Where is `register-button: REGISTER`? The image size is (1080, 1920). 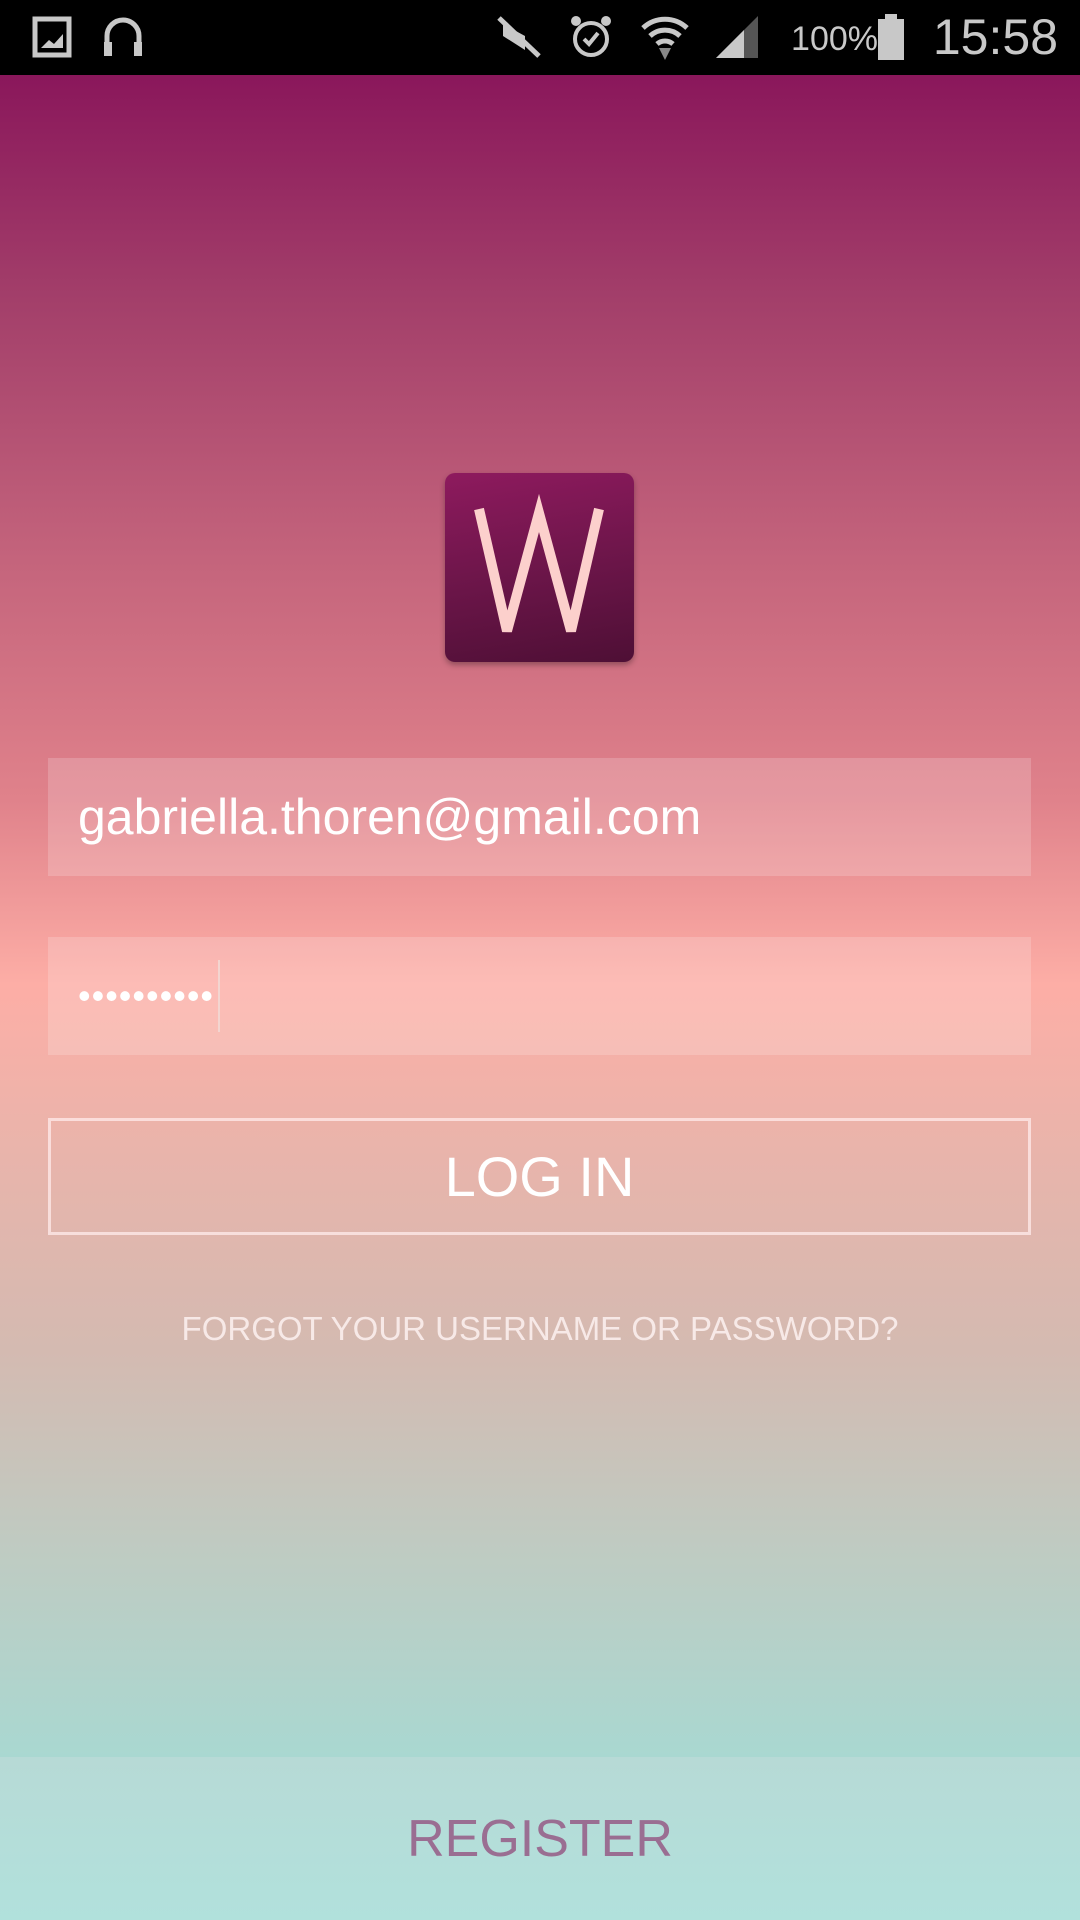 register-button: REGISTER is located at coordinates (540, 1838).